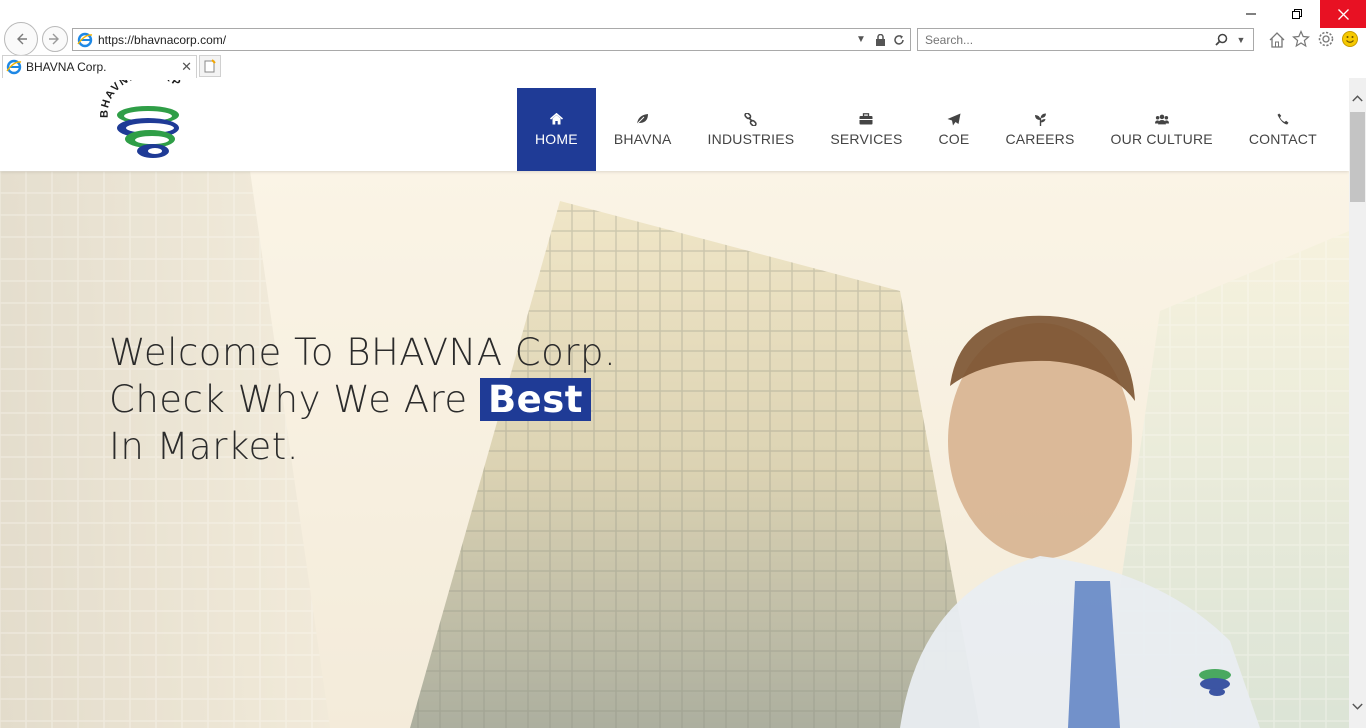 Image resolution: width=1366 pixels, height=728 pixels. I want to click on bhavna-logo-mark: BHAVNA CORP, so click(140, 118).